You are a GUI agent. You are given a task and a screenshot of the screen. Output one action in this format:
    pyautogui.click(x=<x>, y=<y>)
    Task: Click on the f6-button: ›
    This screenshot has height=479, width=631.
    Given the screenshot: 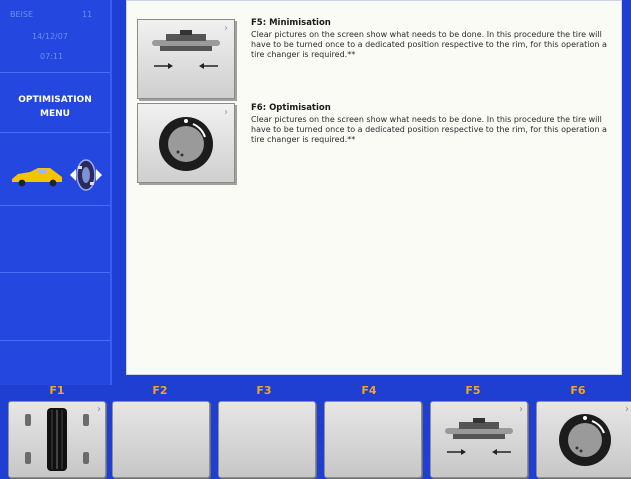 What is the action you would take?
    pyautogui.click(x=583, y=439)
    